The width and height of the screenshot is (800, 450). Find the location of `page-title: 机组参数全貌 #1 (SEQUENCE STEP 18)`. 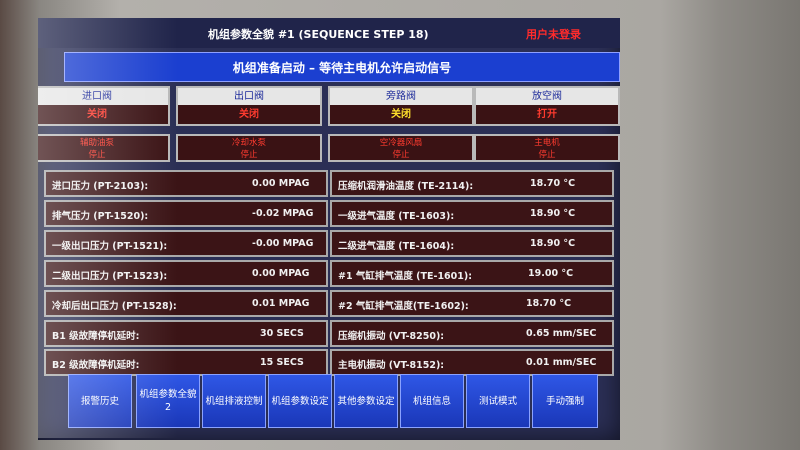

page-title: 机组参数全貌 #1 (SEQUENCE STEP 18) is located at coordinates (318, 34).